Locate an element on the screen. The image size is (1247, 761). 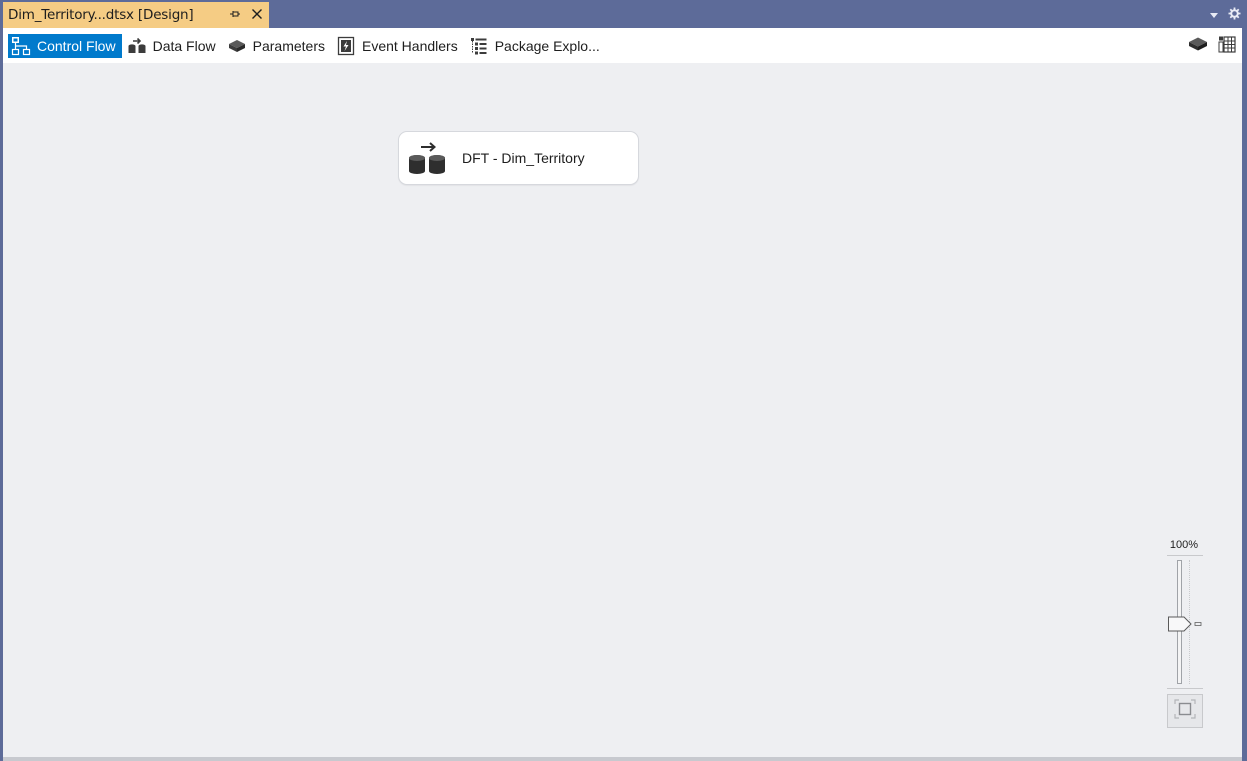
tab-control-flow: Control Flow is located at coordinates (65, 45).